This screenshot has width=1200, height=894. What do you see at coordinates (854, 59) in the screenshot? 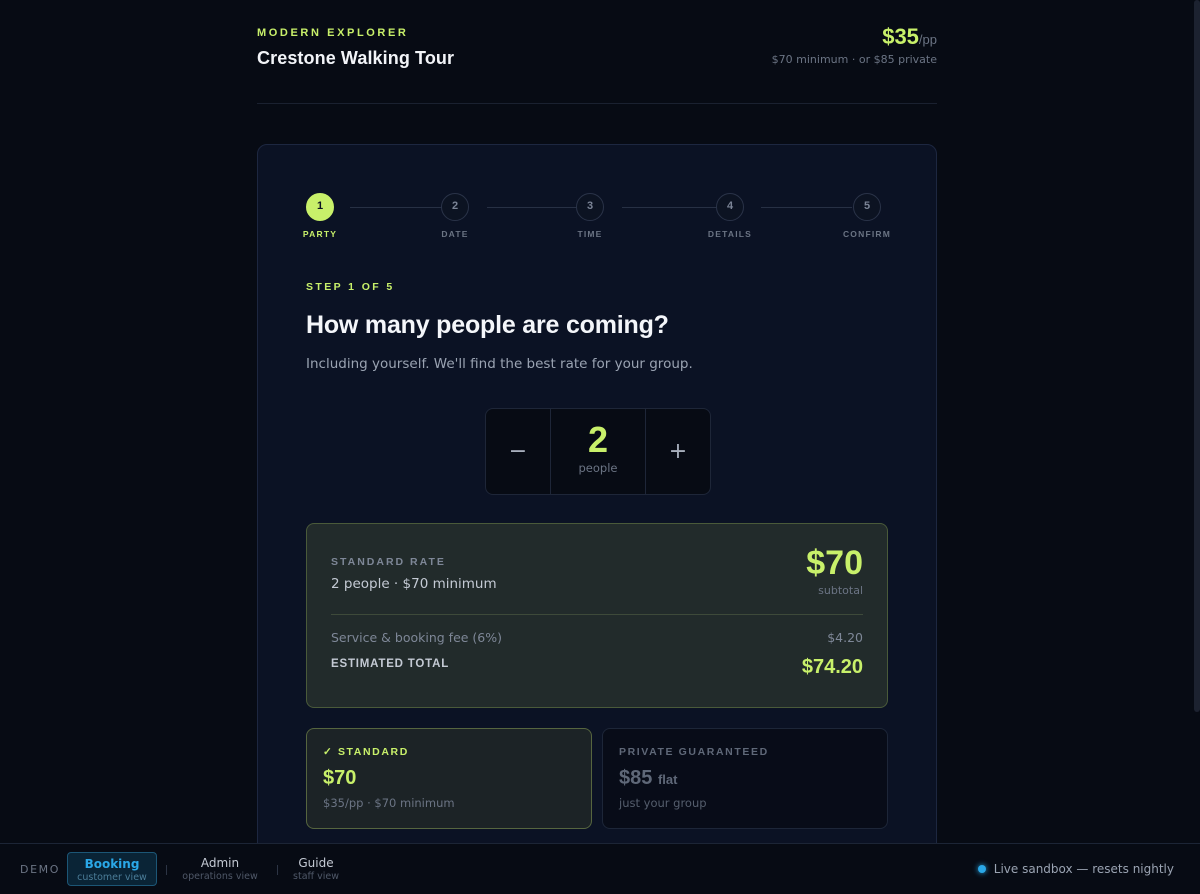
I see `price-note: $70 minimum · or $85 private` at bounding box center [854, 59].